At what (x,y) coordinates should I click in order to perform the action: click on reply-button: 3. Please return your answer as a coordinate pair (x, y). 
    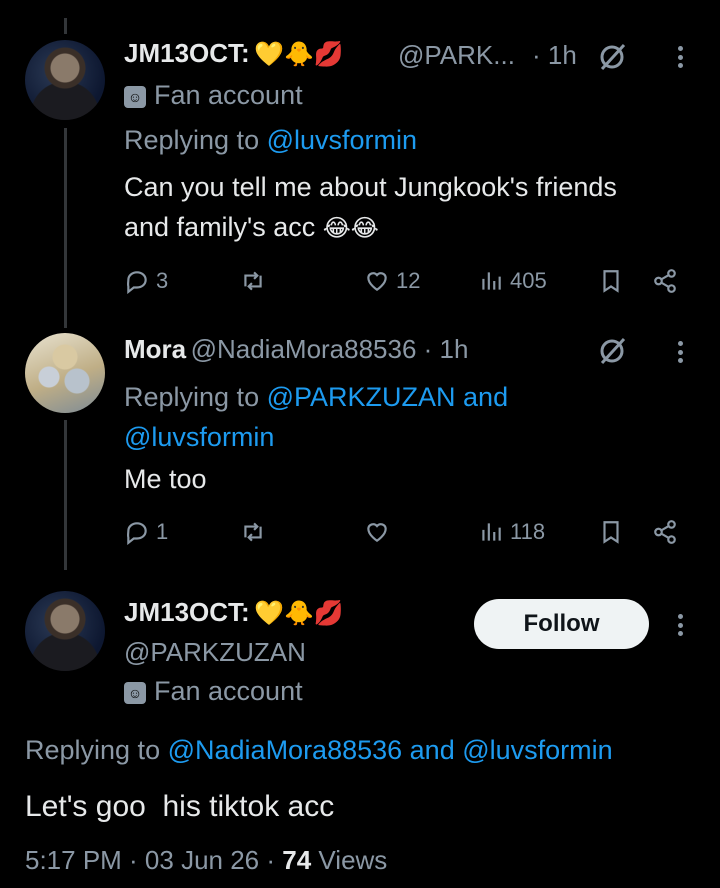
    Looking at the image, I should click on (146, 281).